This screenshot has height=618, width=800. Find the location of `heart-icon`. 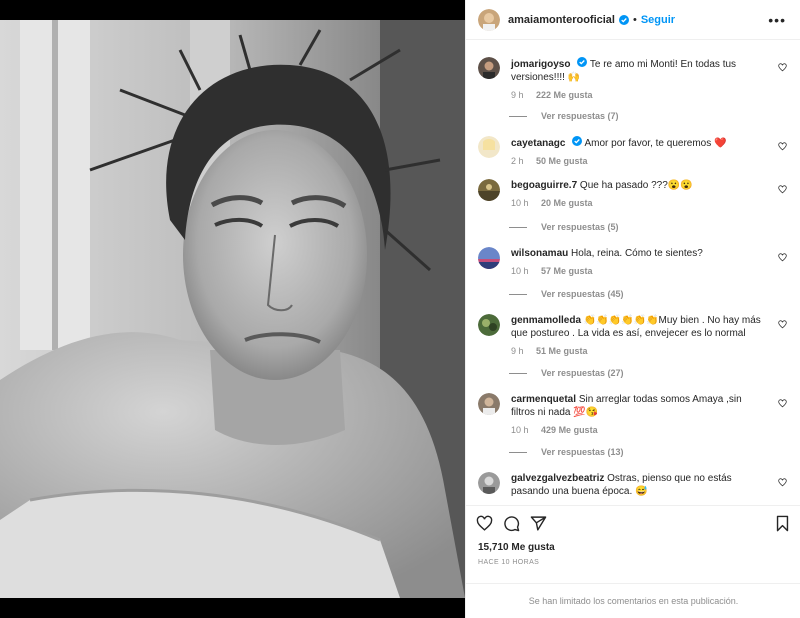

heart-icon is located at coordinates (484, 523).